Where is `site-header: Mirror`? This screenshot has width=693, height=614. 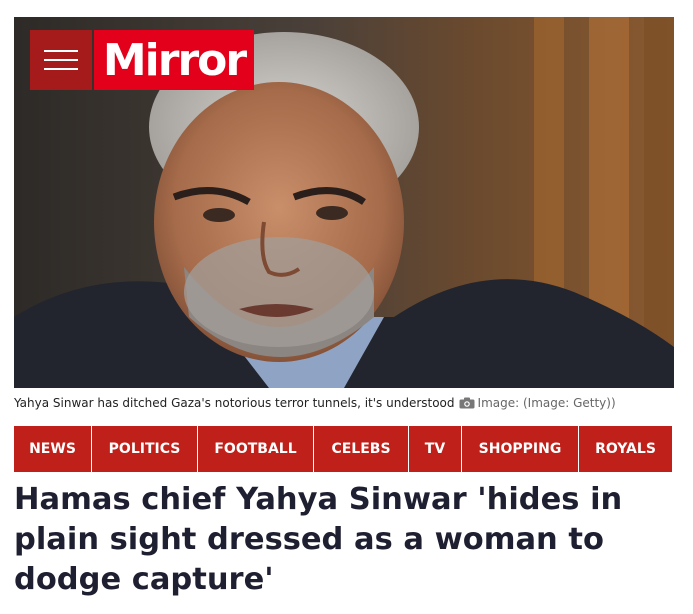
site-header: Mirror is located at coordinates (142, 60).